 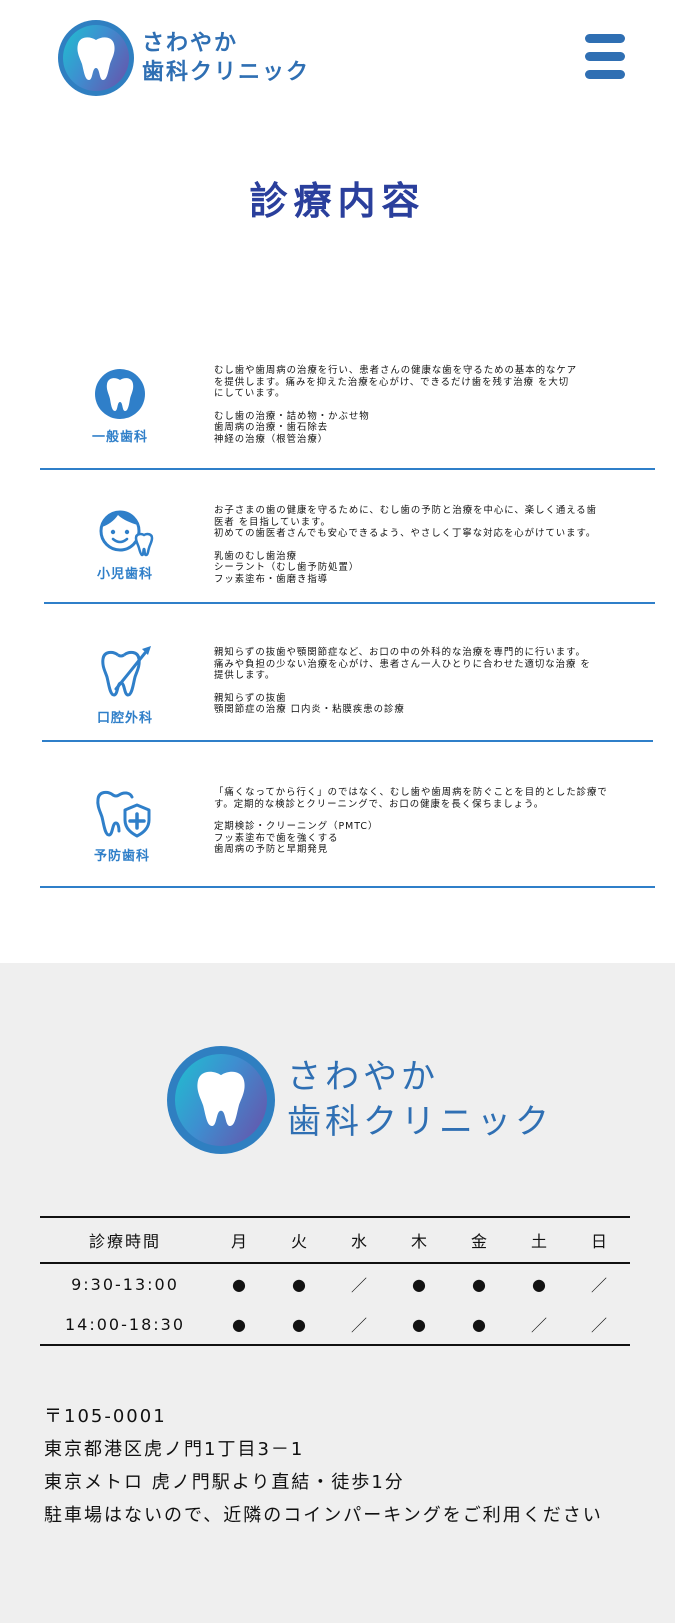 I want to click on tooth-shield-icon, so click(x=123, y=814).